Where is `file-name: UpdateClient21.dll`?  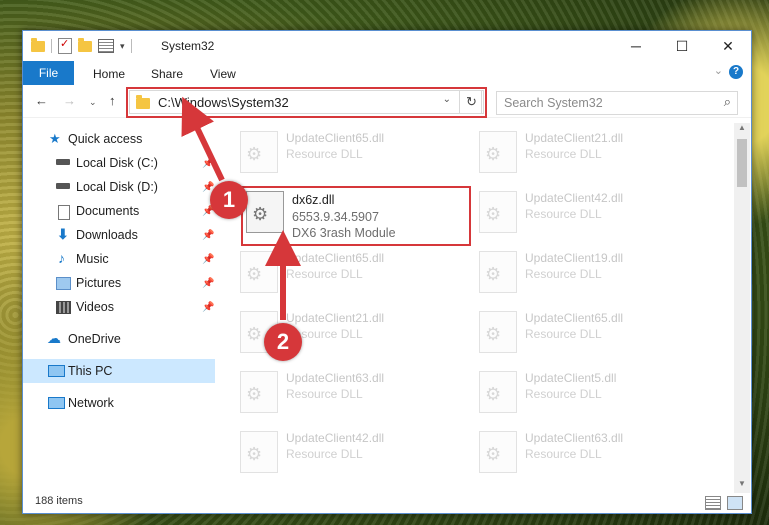 file-name: UpdateClient21.dll is located at coordinates (335, 318).